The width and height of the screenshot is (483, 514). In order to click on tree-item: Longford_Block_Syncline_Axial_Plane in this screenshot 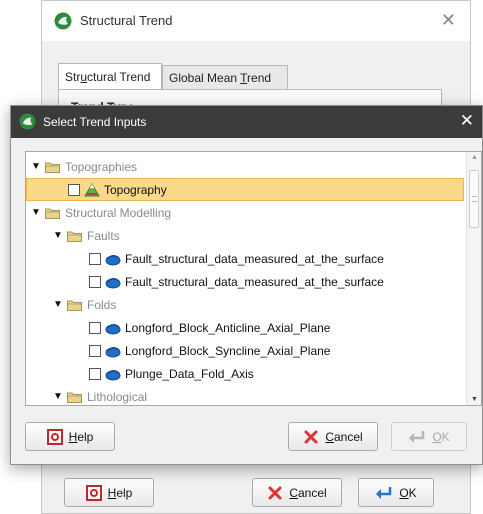, I will do `click(245, 350)`.